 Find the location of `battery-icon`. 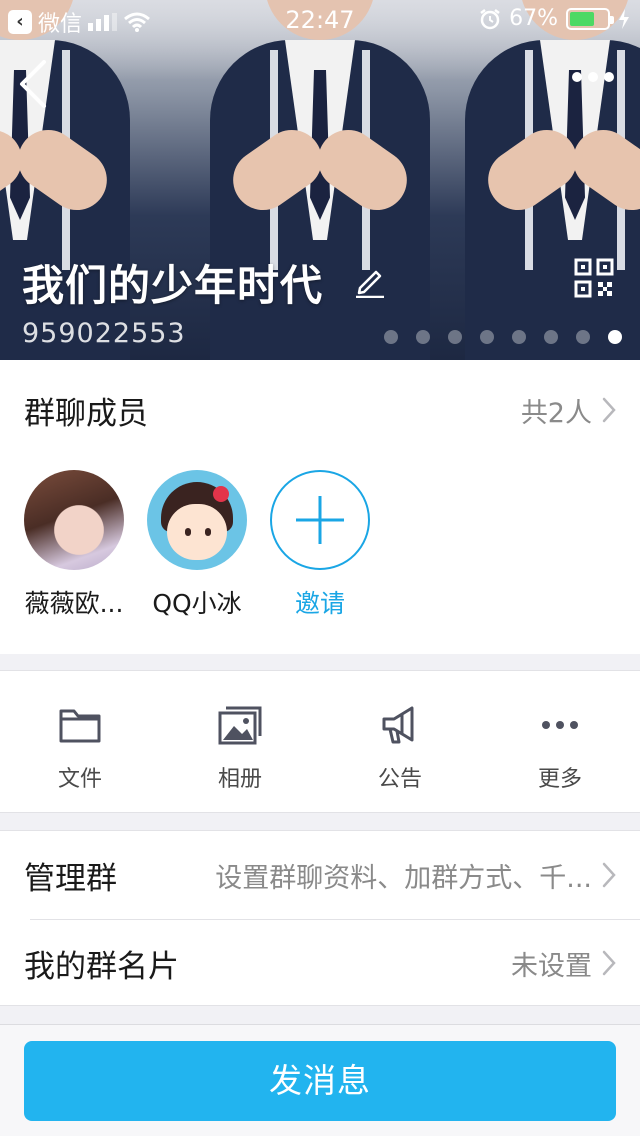

battery-icon is located at coordinates (590, 18).